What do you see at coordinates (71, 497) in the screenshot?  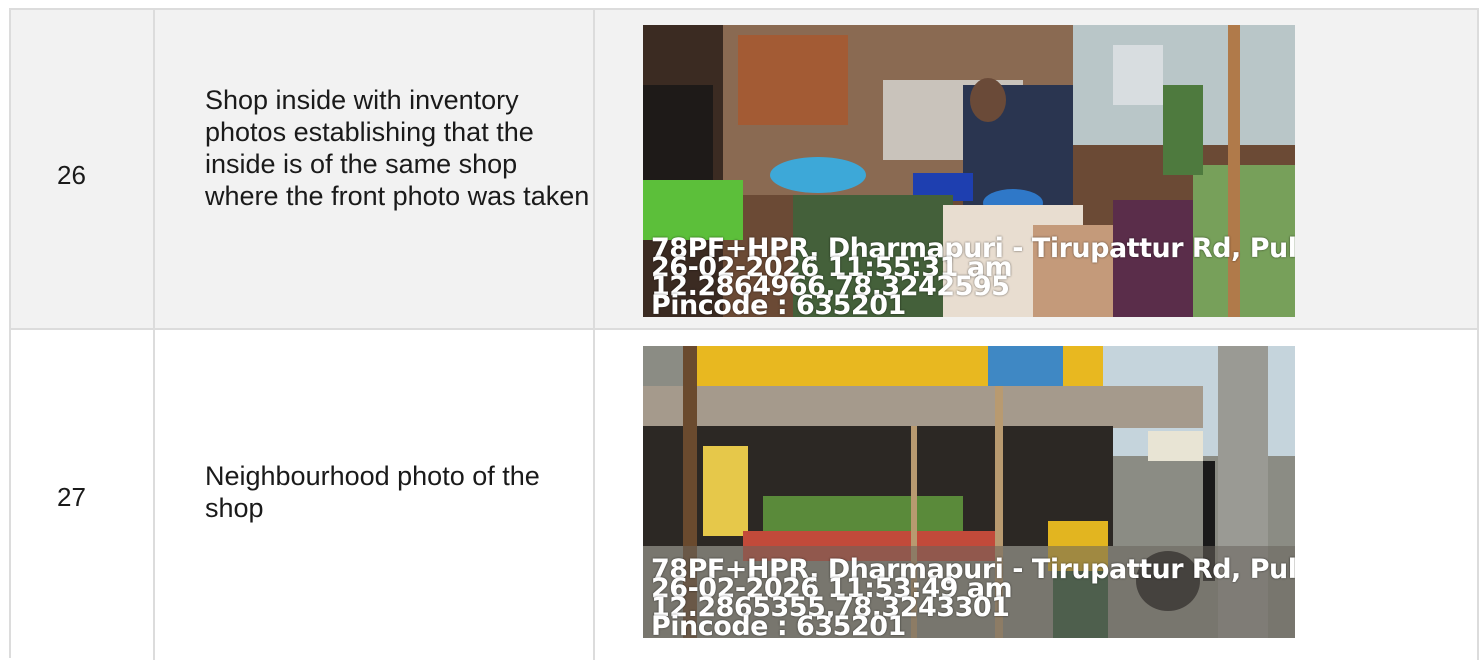 I see `serial-number: 27` at bounding box center [71, 497].